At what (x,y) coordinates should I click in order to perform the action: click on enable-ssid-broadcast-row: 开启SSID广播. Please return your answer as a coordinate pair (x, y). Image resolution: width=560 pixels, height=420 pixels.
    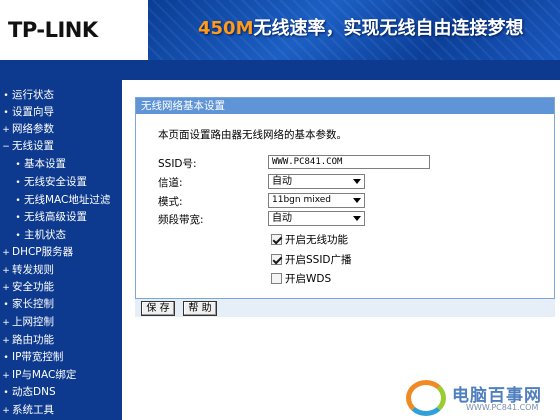
    Looking at the image, I should click on (311, 260).